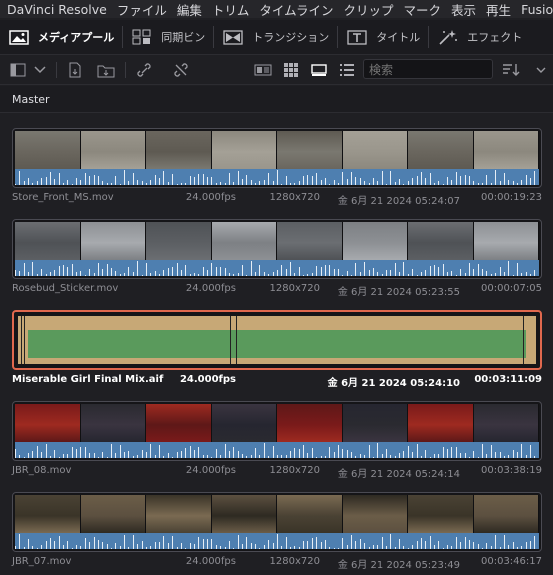 Image resolution: width=553 pixels, height=575 pixels. Describe the element at coordinates (61, 37) in the screenshot. I see `tab-media-pool: メディアプール` at that location.